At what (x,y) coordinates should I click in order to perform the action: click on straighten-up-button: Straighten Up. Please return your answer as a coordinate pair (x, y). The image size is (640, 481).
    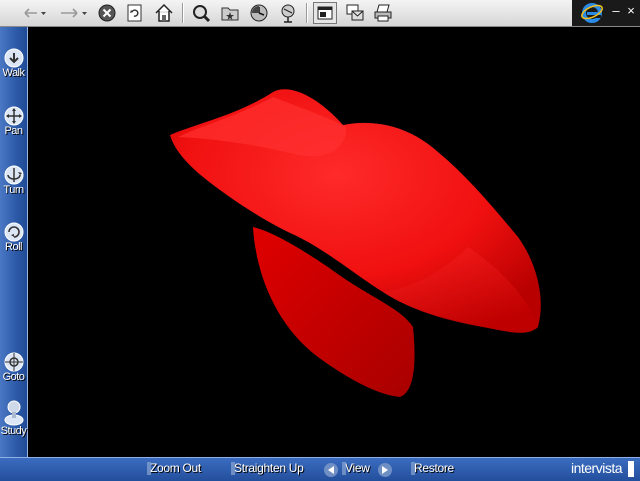
    Looking at the image, I should click on (267, 468).